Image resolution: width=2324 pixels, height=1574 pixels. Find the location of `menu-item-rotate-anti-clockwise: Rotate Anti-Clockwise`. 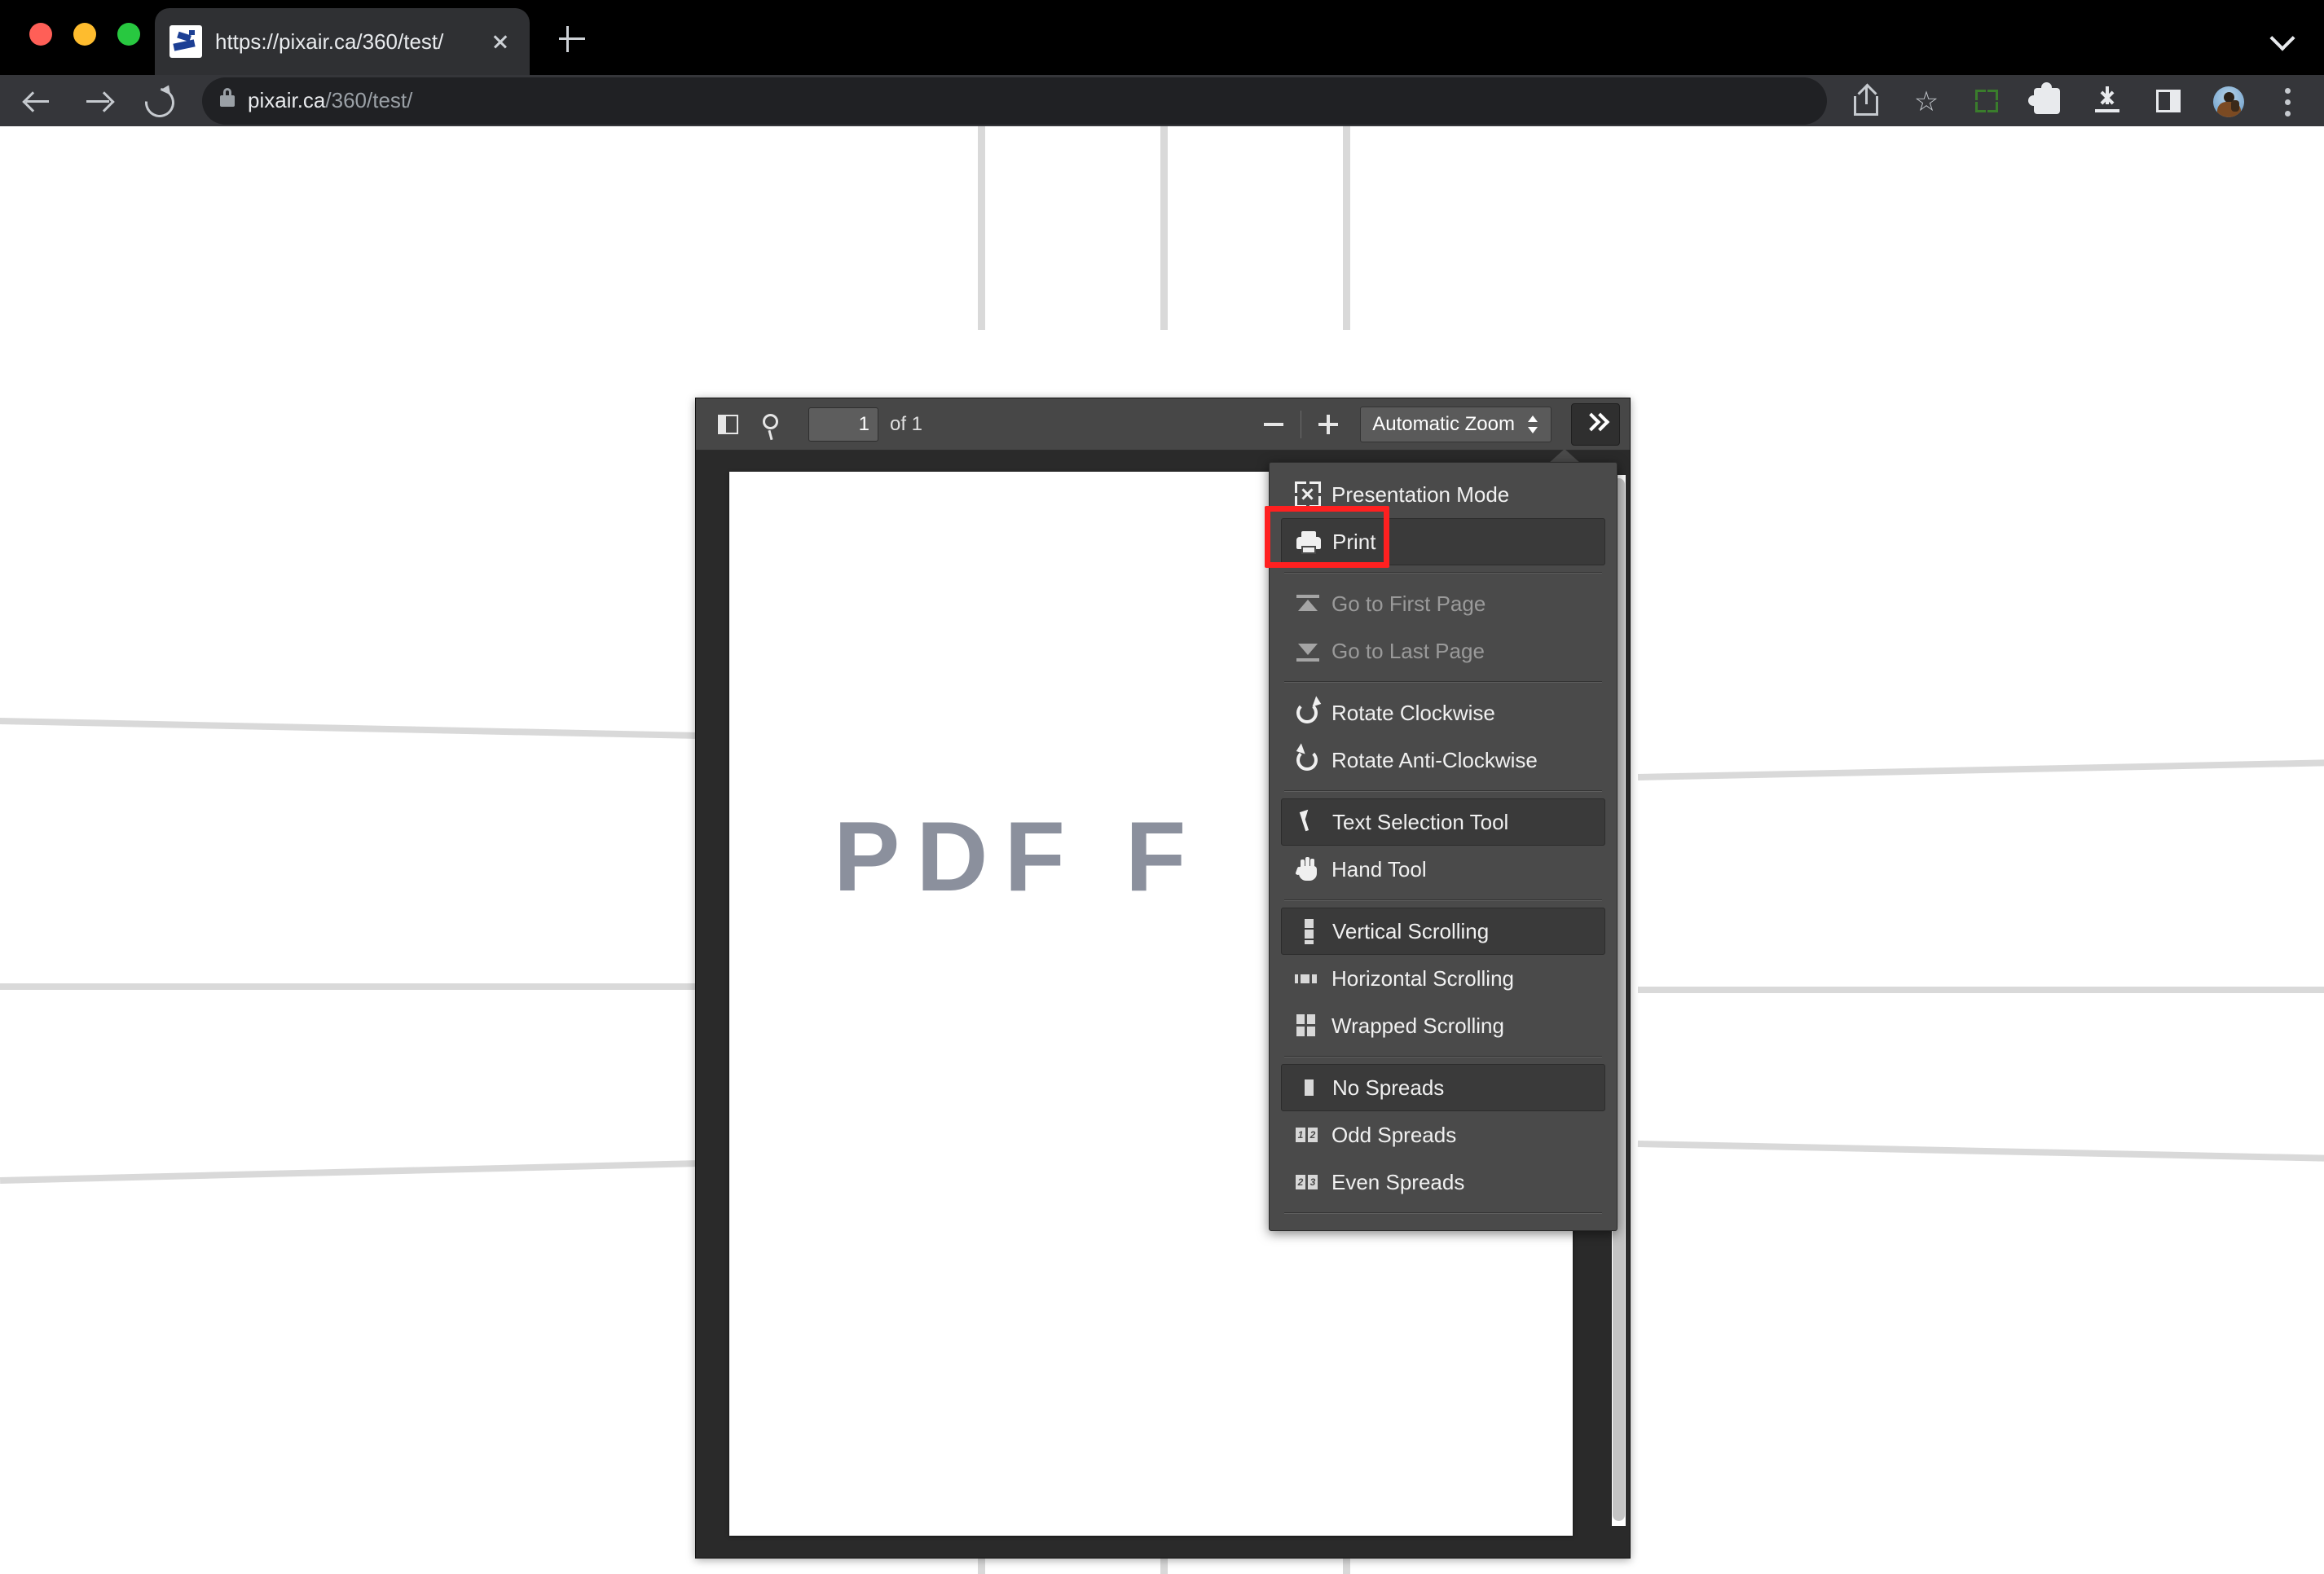

menu-item-rotate-anti-clockwise: Rotate Anti-Clockwise is located at coordinates (1443, 760).